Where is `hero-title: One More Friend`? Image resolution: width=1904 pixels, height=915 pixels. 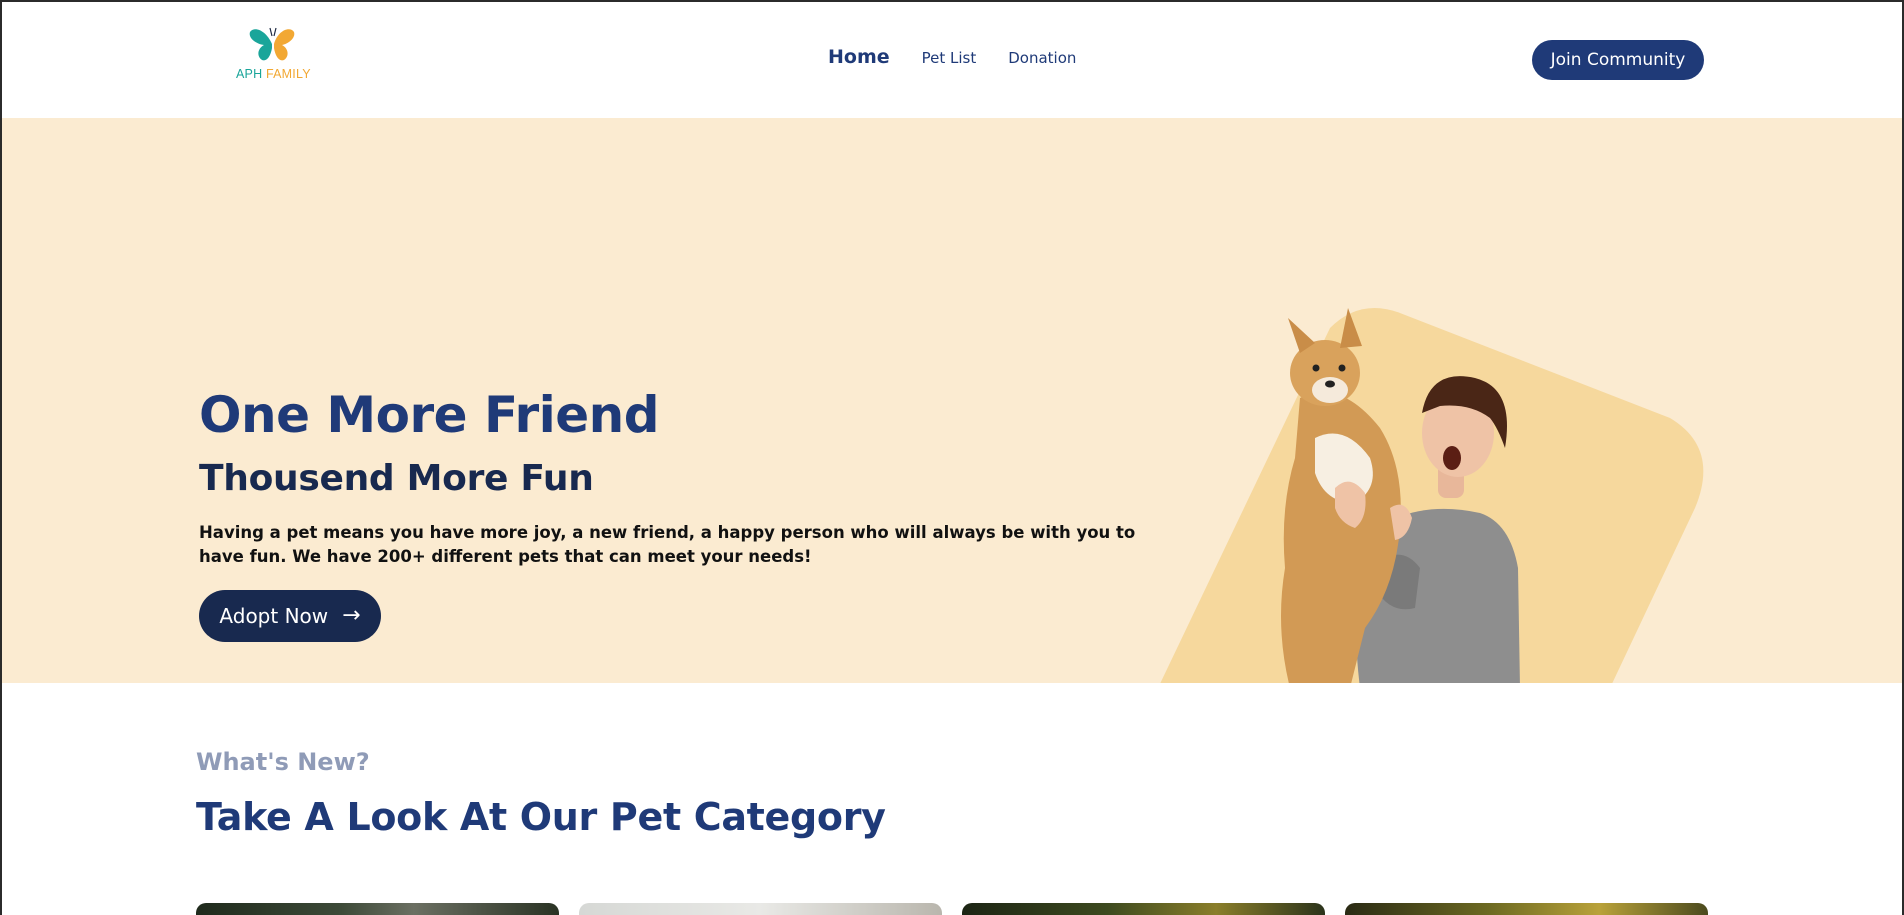 hero-title: One More Friend is located at coordinates (429, 415).